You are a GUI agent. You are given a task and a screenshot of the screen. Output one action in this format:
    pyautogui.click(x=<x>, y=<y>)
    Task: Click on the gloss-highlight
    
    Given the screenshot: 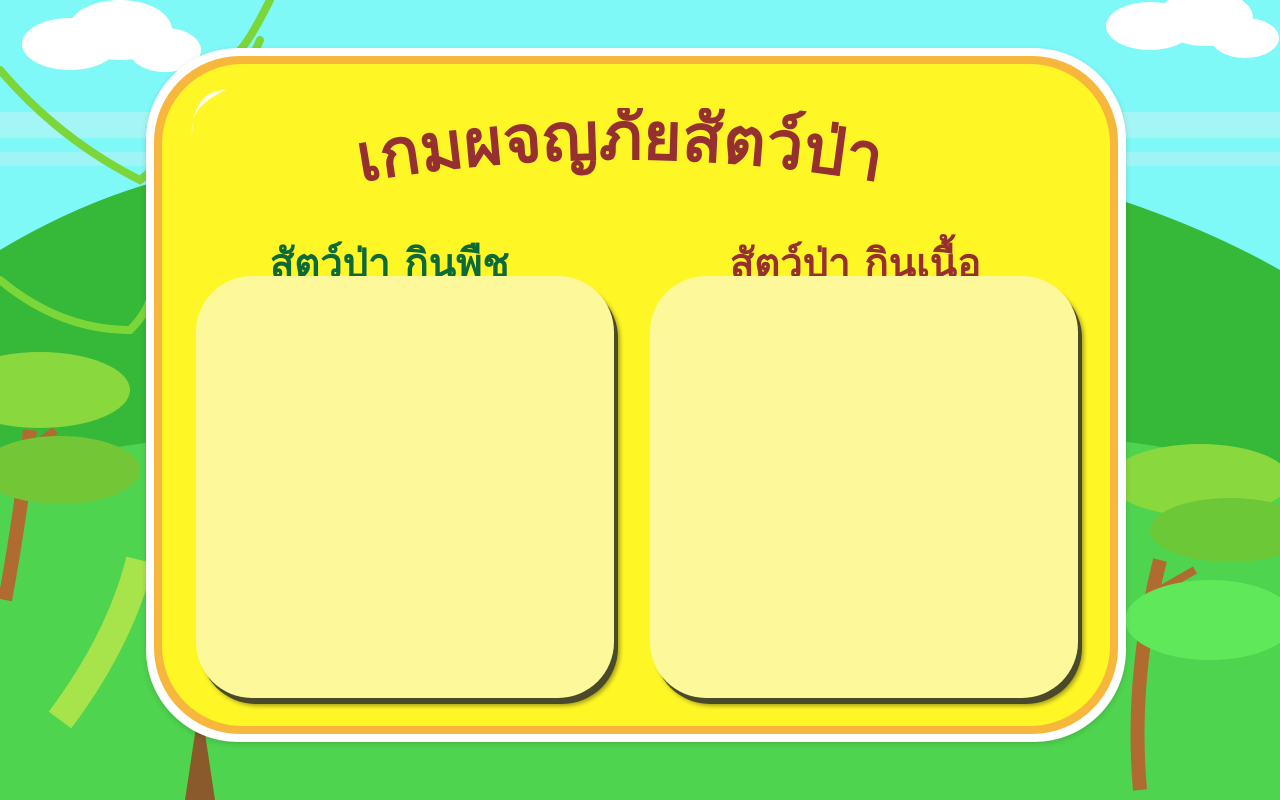 What is the action you would take?
    pyautogui.click(x=208, y=114)
    